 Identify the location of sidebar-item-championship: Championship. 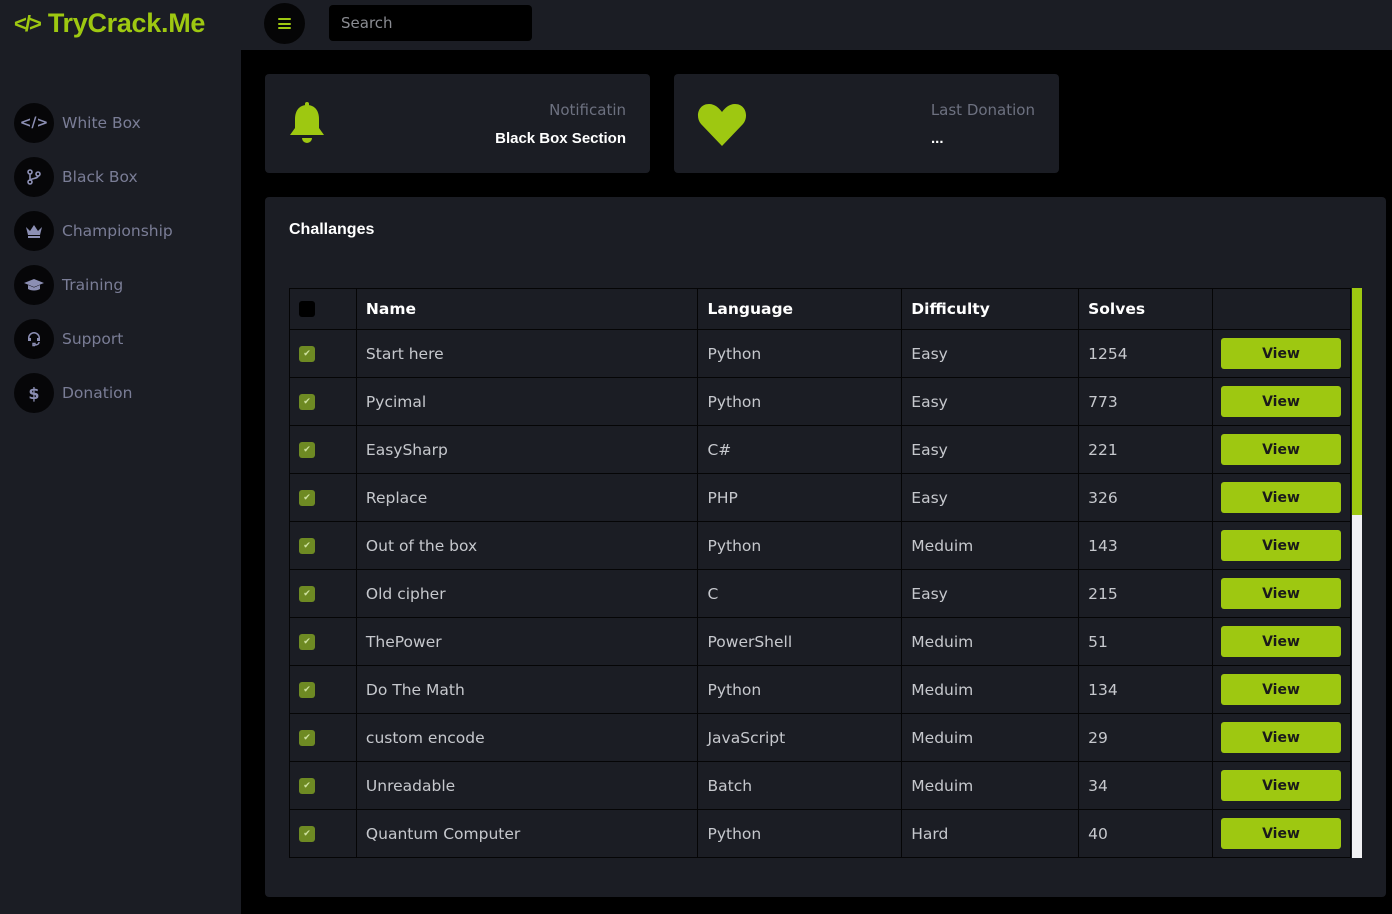
(93, 231).